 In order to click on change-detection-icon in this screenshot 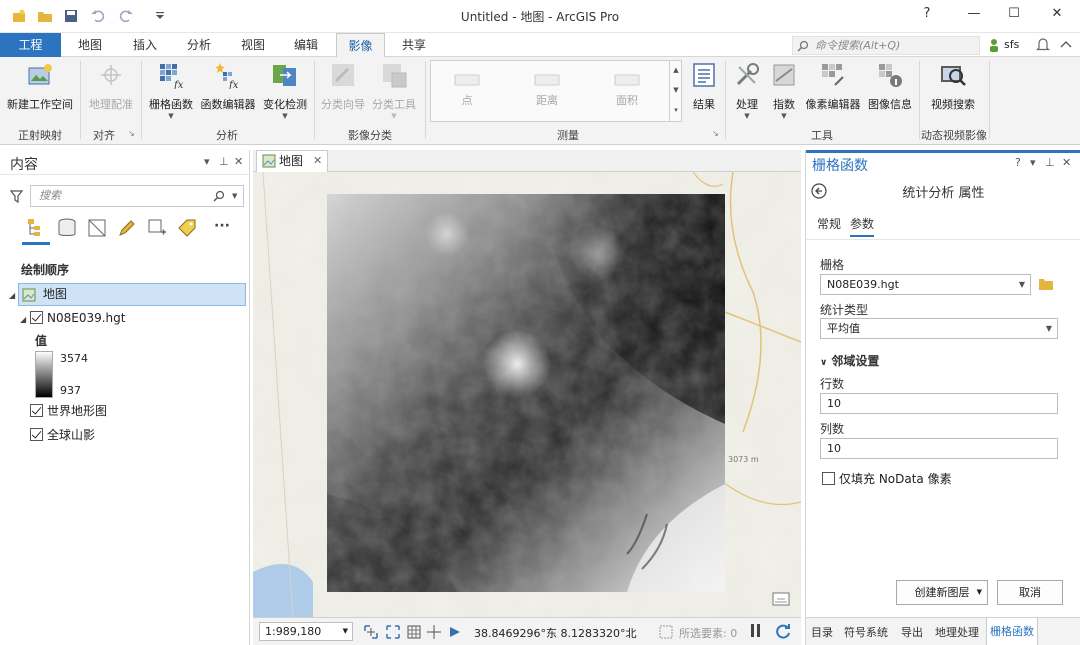, I will do `click(284, 75)`.